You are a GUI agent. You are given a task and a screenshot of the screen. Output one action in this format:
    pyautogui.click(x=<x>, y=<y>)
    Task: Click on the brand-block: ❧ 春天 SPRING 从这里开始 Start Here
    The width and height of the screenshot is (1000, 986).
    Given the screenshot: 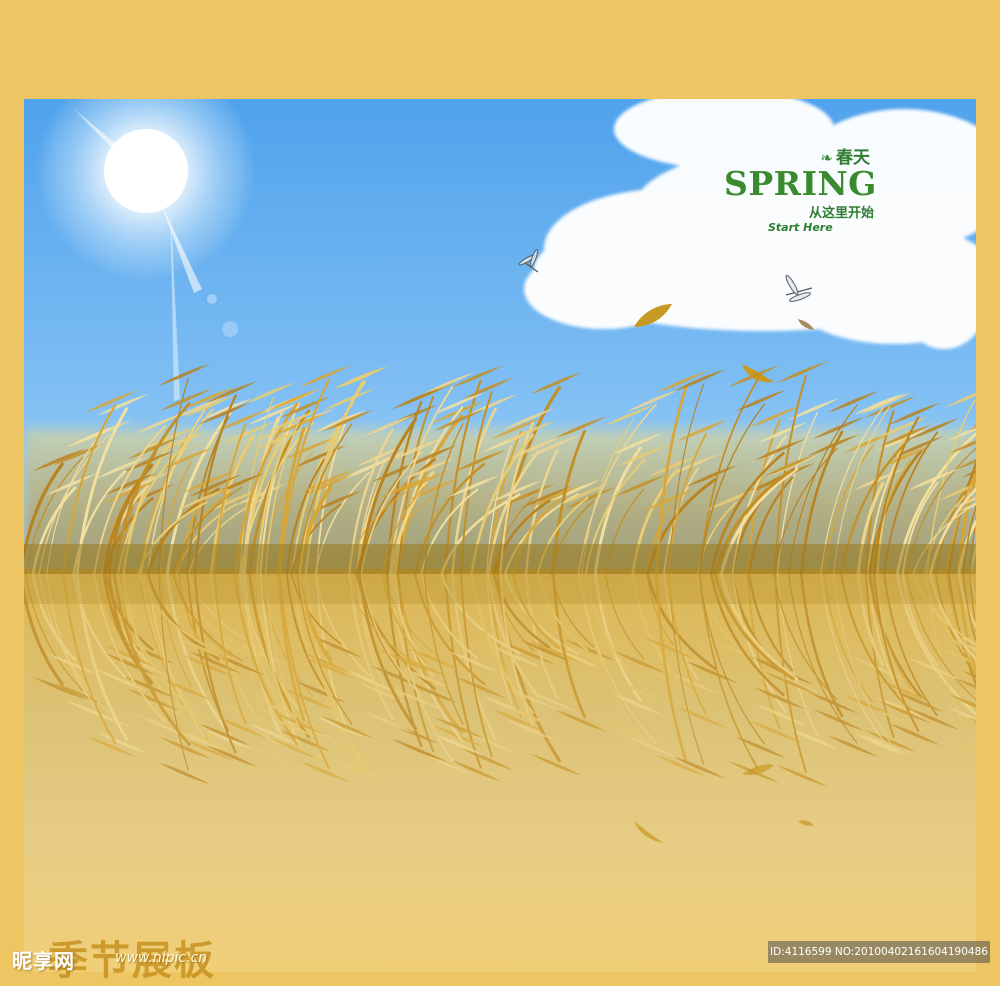 What is the action you would take?
    pyautogui.click(x=798, y=188)
    